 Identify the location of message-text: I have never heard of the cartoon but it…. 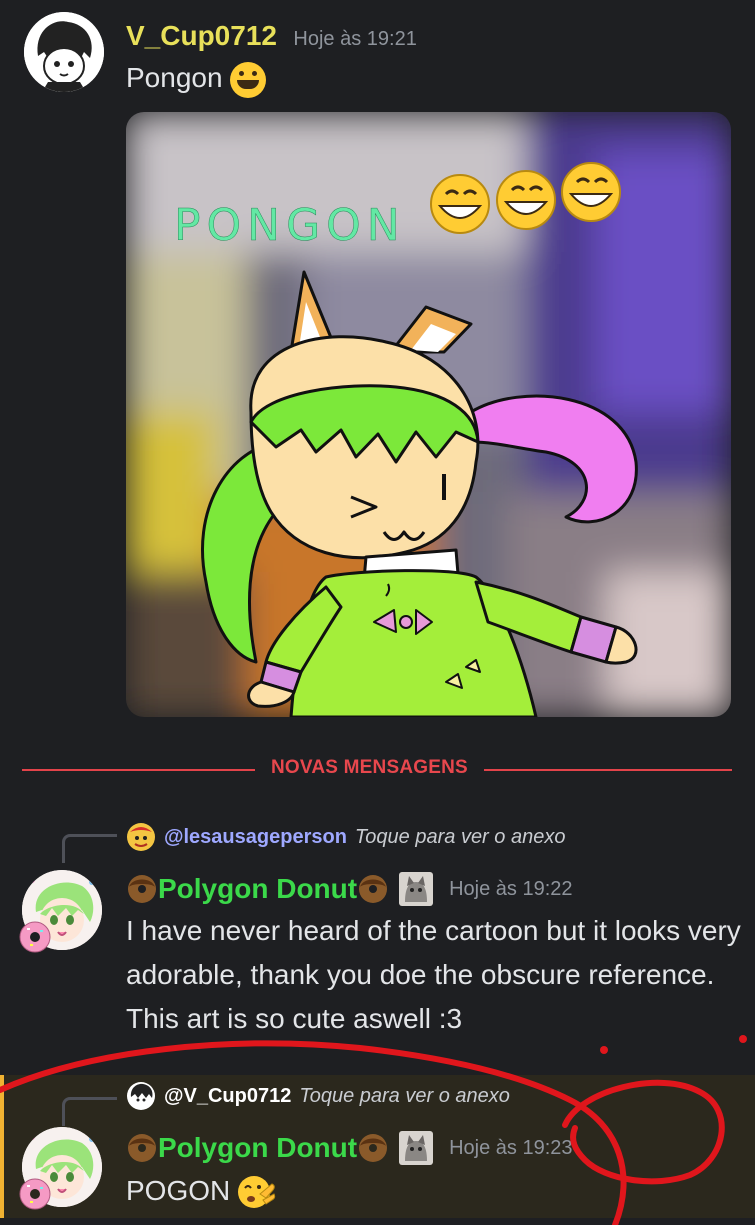
(433, 974).